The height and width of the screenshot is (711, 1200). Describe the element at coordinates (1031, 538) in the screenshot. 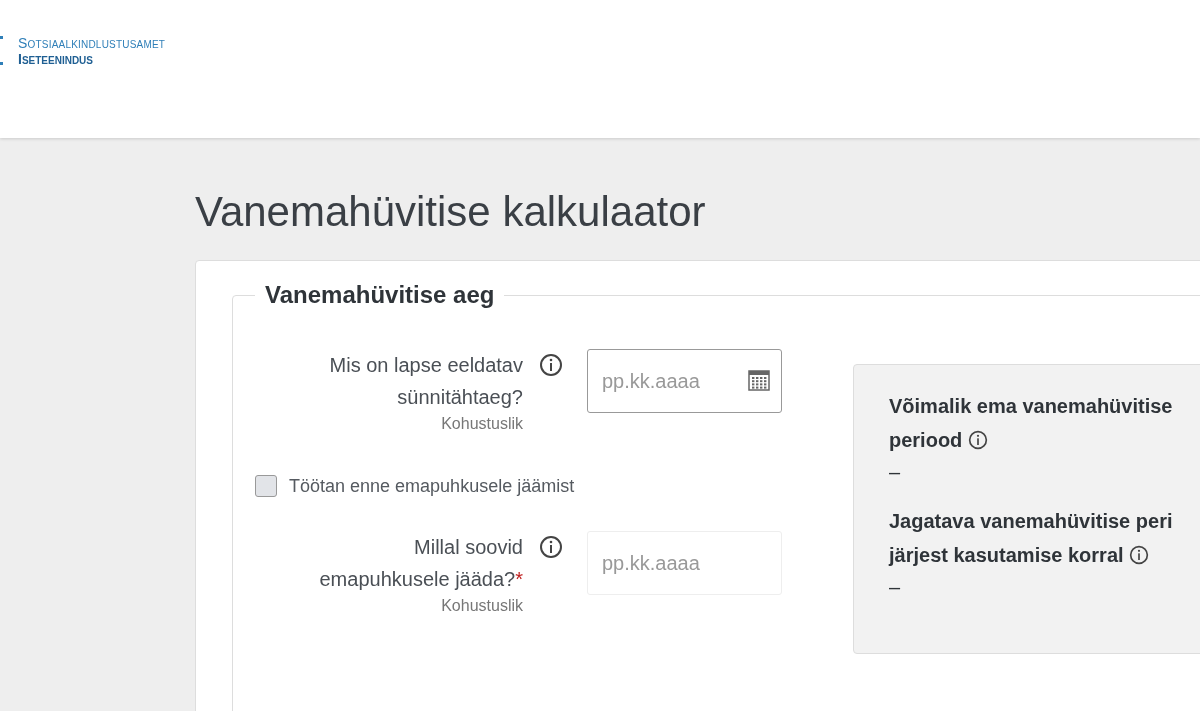

I see `result-title: Jagatava vanemahüvitise peri järjest kasutamise korral` at that location.